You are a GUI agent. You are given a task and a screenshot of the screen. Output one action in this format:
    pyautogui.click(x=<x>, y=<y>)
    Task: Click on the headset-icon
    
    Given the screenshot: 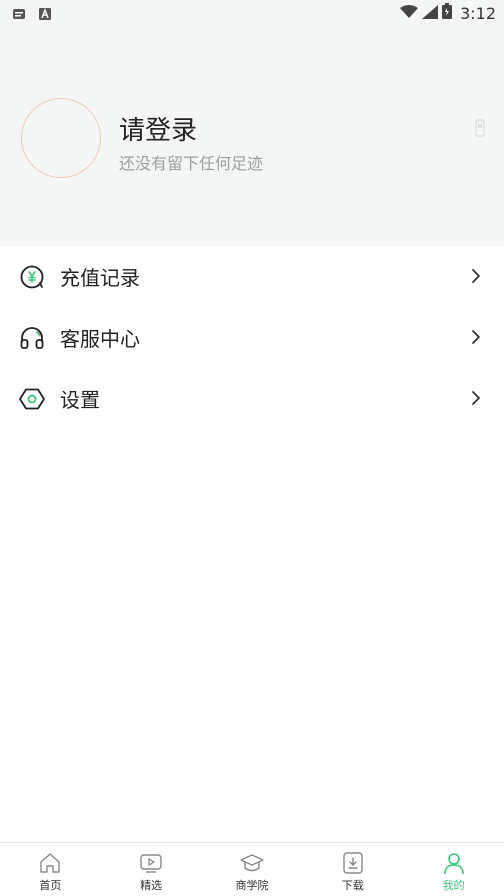 What is the action you would take?
    pyautogui.click(x=32, y=338)
    